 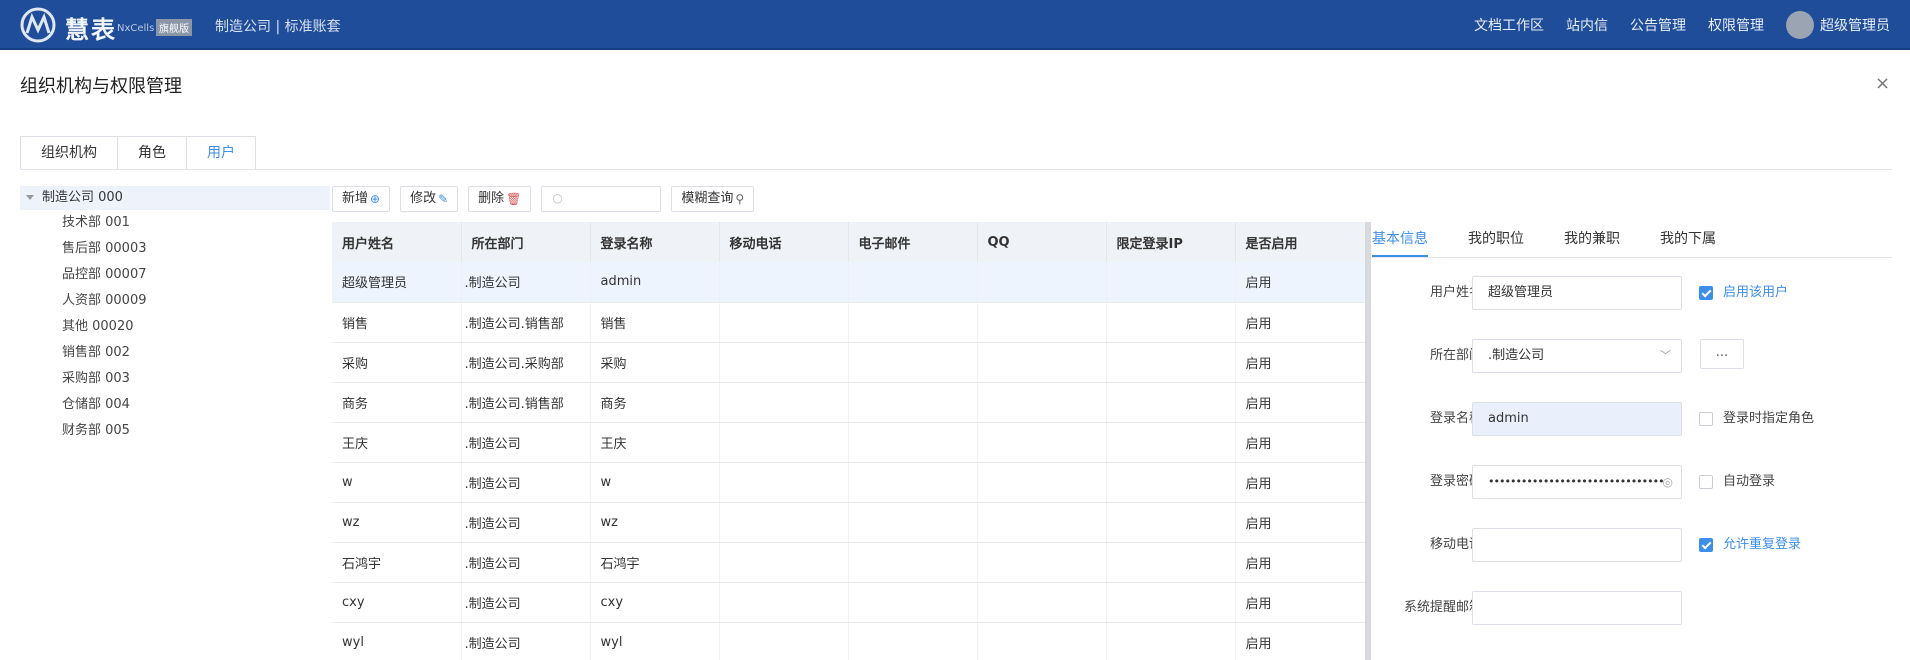 I want to click on tab-my-subordinates: 我的下属, so click(x=1688, y=240).